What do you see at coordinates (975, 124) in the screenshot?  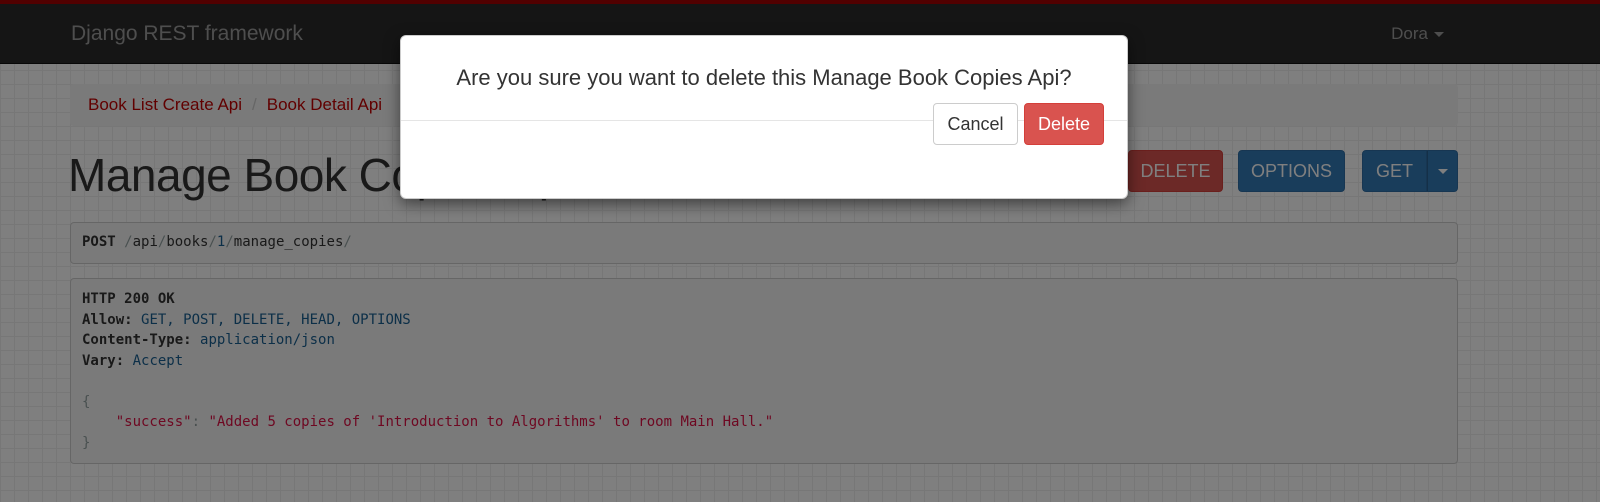 I see `cancel-button: Cancel` at bounding box center [975, 124].